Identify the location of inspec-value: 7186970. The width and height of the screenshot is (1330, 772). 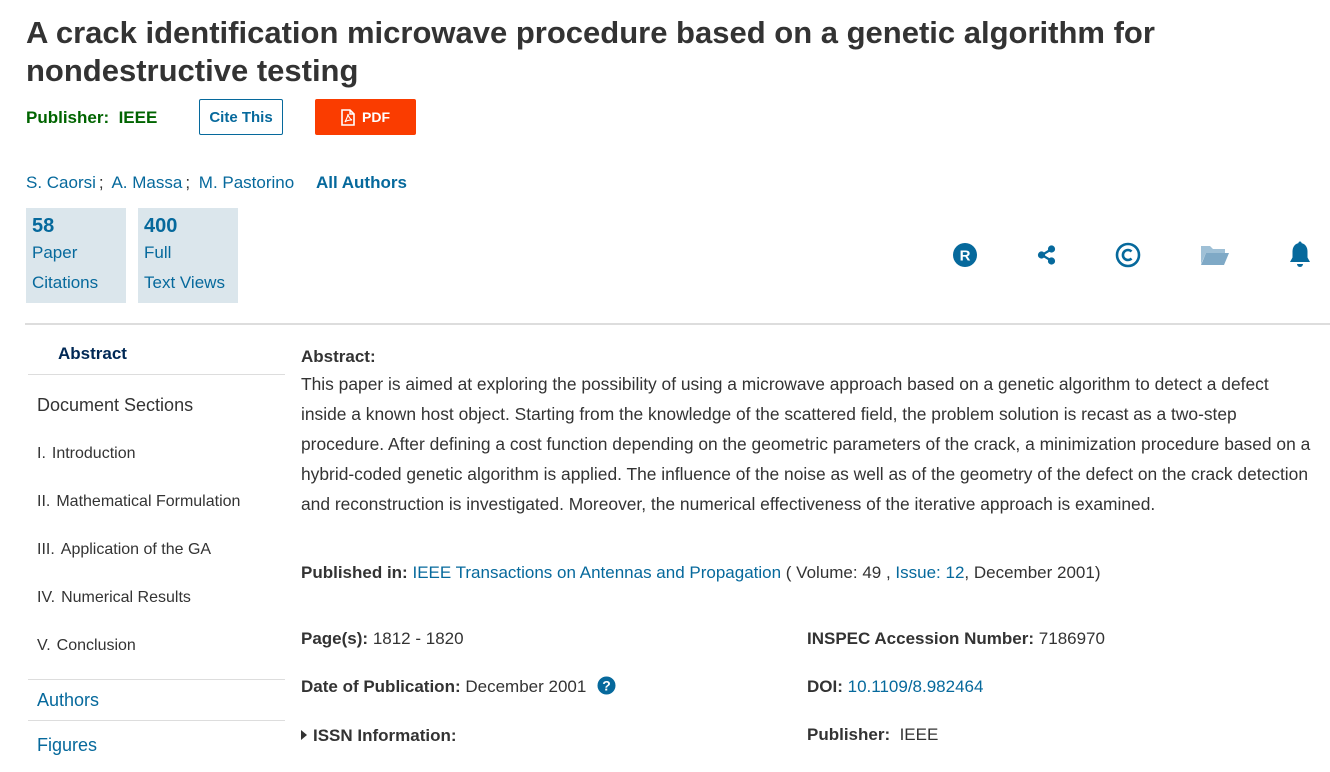
(1071, 638).